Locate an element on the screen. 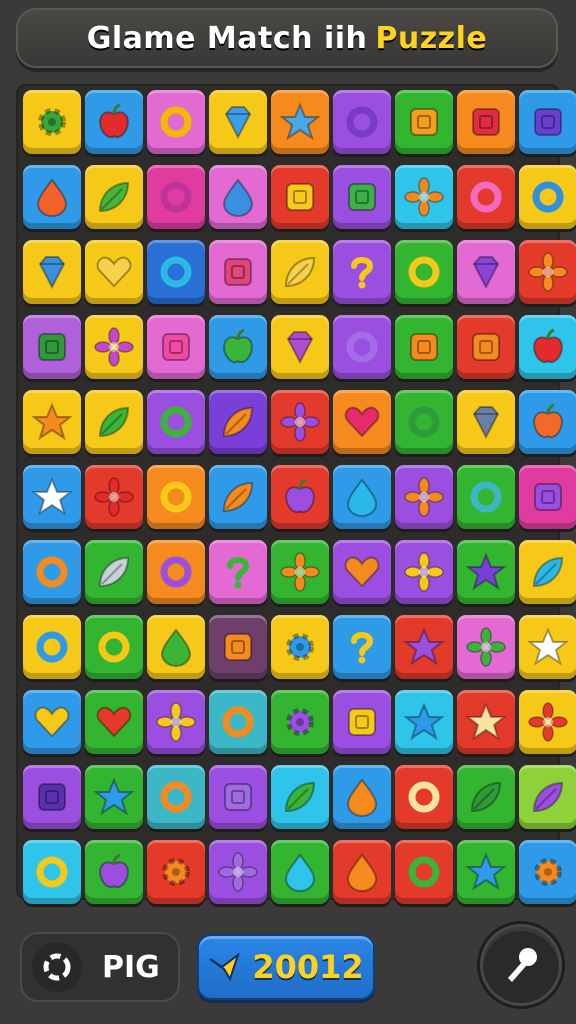 Image resolution: width=576 pixels, height=1024 pixels. tile-r10-c1 is located at coordinates (52, 797).